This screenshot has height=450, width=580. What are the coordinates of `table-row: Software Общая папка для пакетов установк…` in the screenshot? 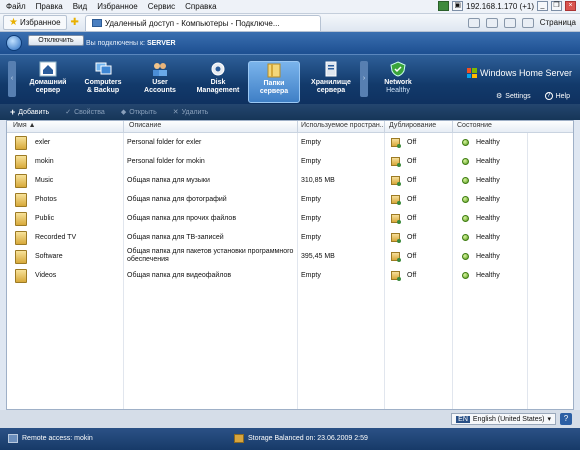 It's located at (290, 256).